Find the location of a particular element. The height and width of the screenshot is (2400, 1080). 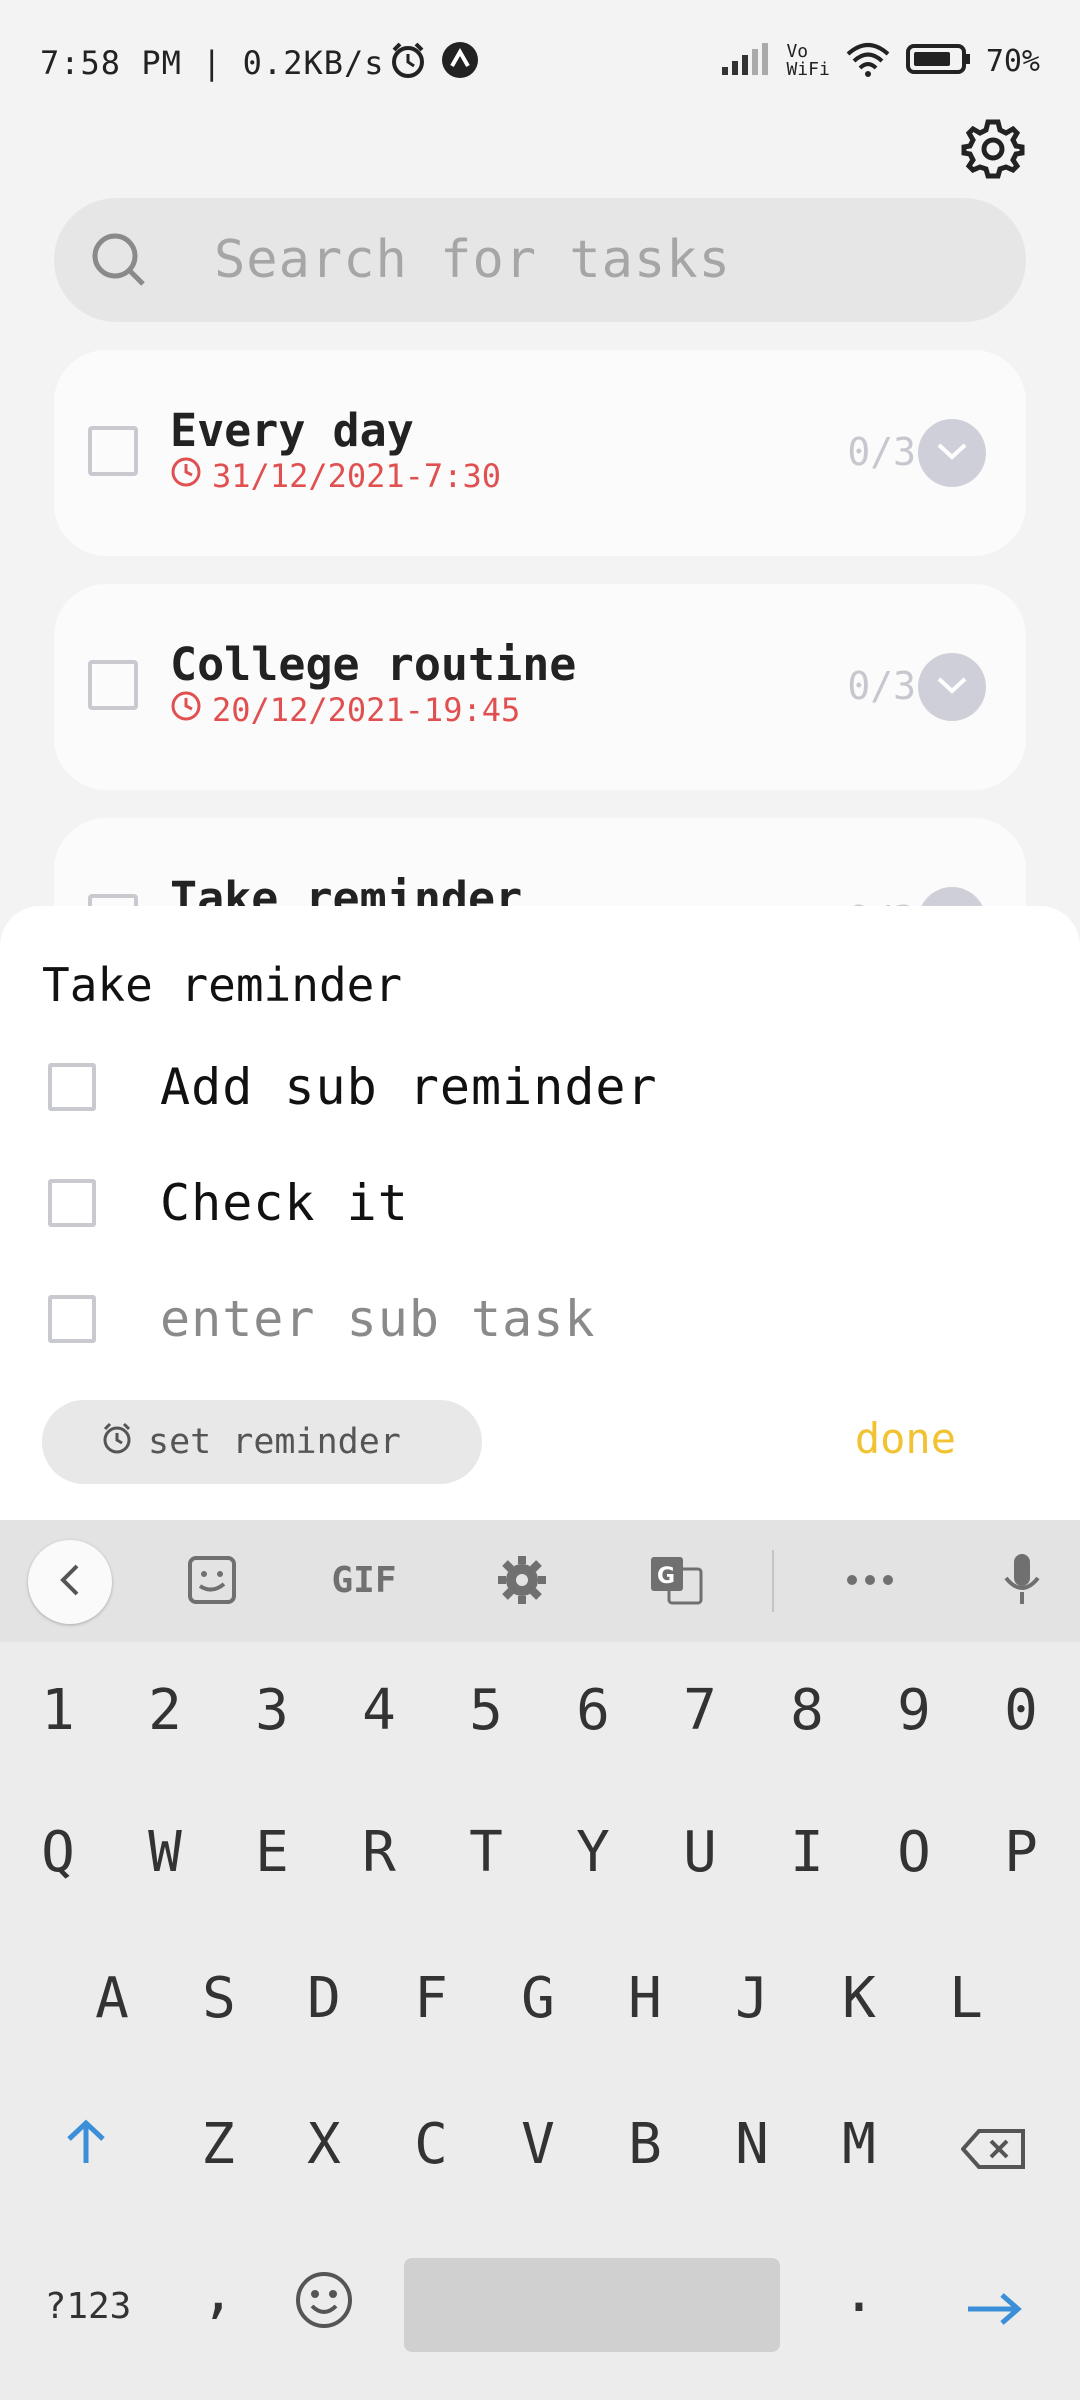

backspace-key is located at coordinates (994, 2152).